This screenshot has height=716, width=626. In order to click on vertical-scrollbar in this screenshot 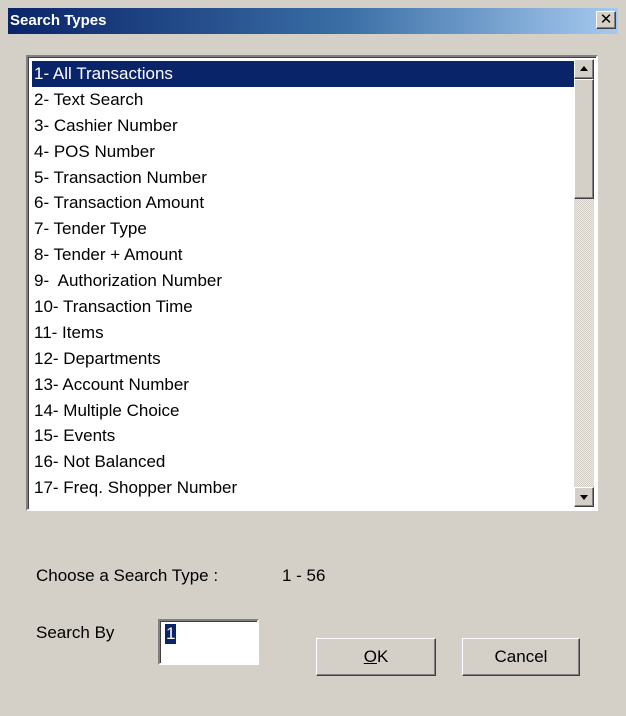, I will do `click(584, 283)`.